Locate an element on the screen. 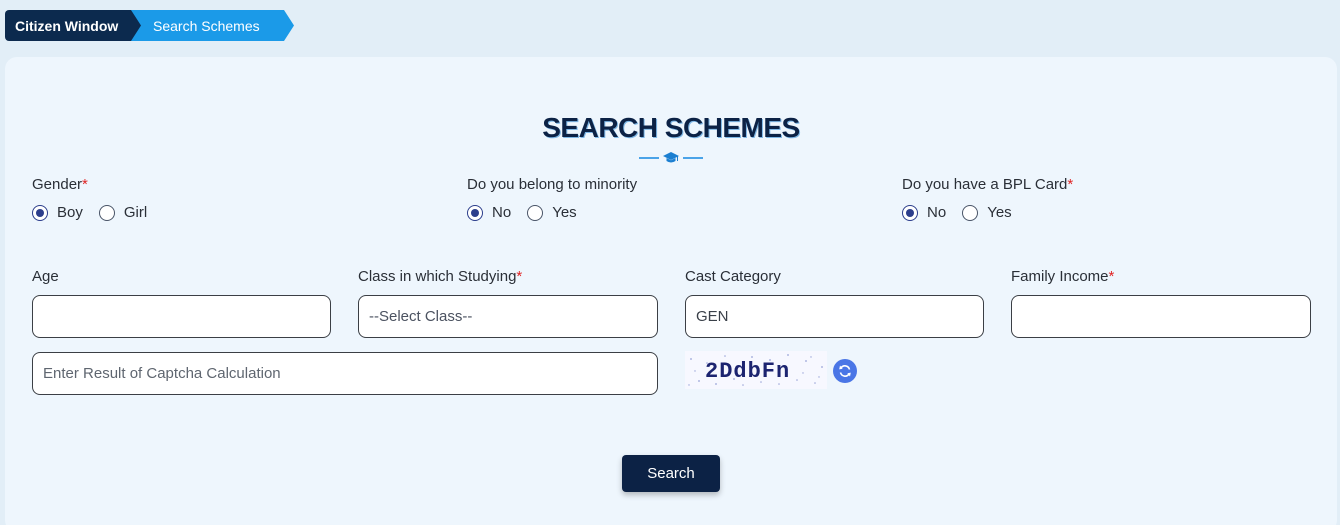  family-income-label: Family Income* is located at coordinates (1062, 276).